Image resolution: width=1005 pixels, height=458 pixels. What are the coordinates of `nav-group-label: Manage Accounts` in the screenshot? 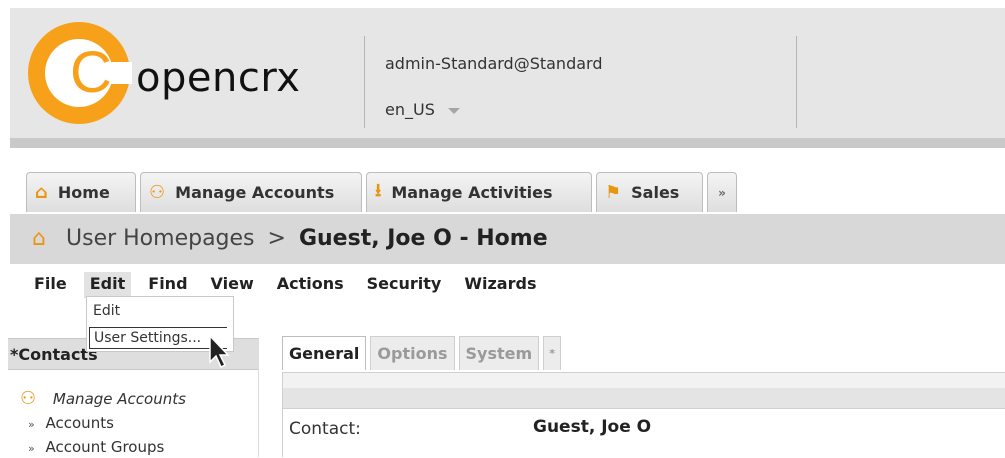 It's located at (119, 399).